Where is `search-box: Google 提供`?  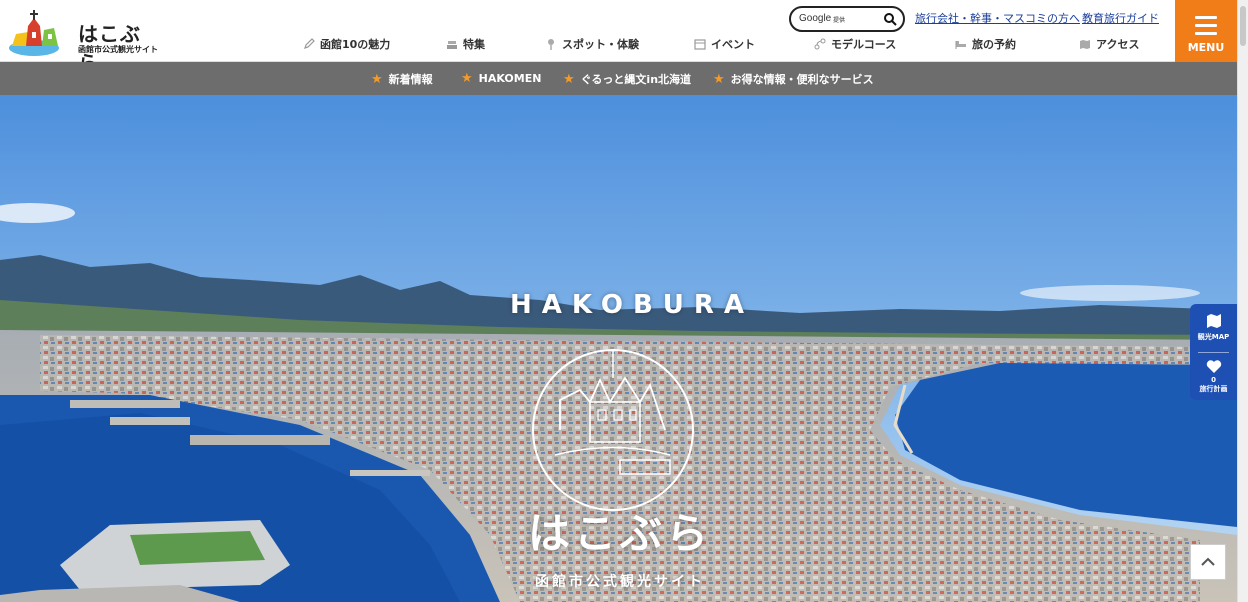 search-box: Google 提供 is located at coordinates (847, 19).